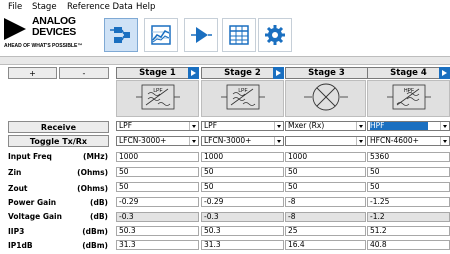 This screenshot has width=450, height=254. Describe the element at coordinates (35, 216) in the screenshot. I see `param-label: Voltage Gain` at that location.